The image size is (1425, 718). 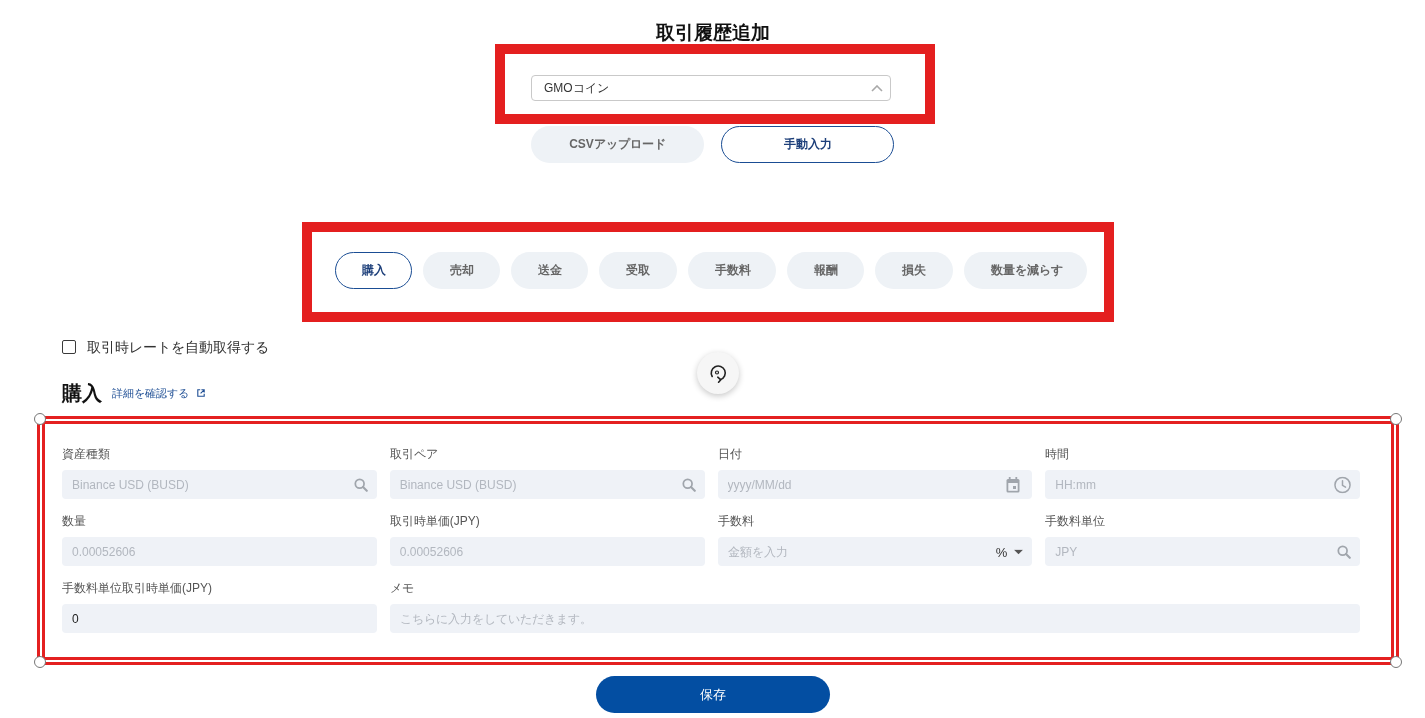 I want to click on transaction-type-tab: 売却, so click(x=462, y=270).